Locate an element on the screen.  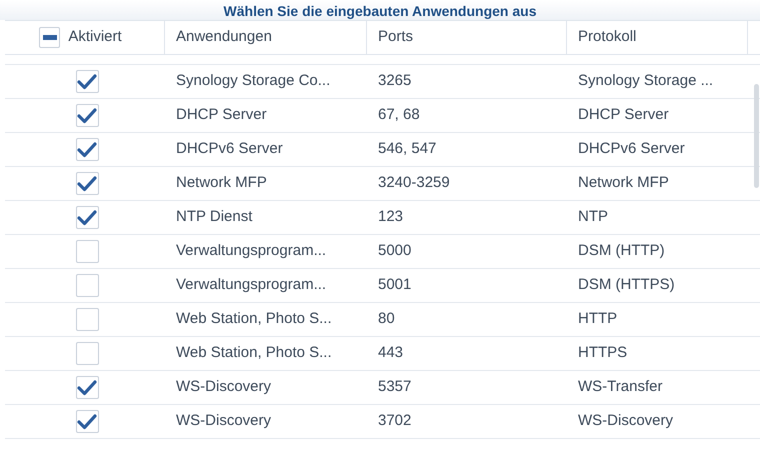
column-header: Ports is located at coordinates (396, 37).